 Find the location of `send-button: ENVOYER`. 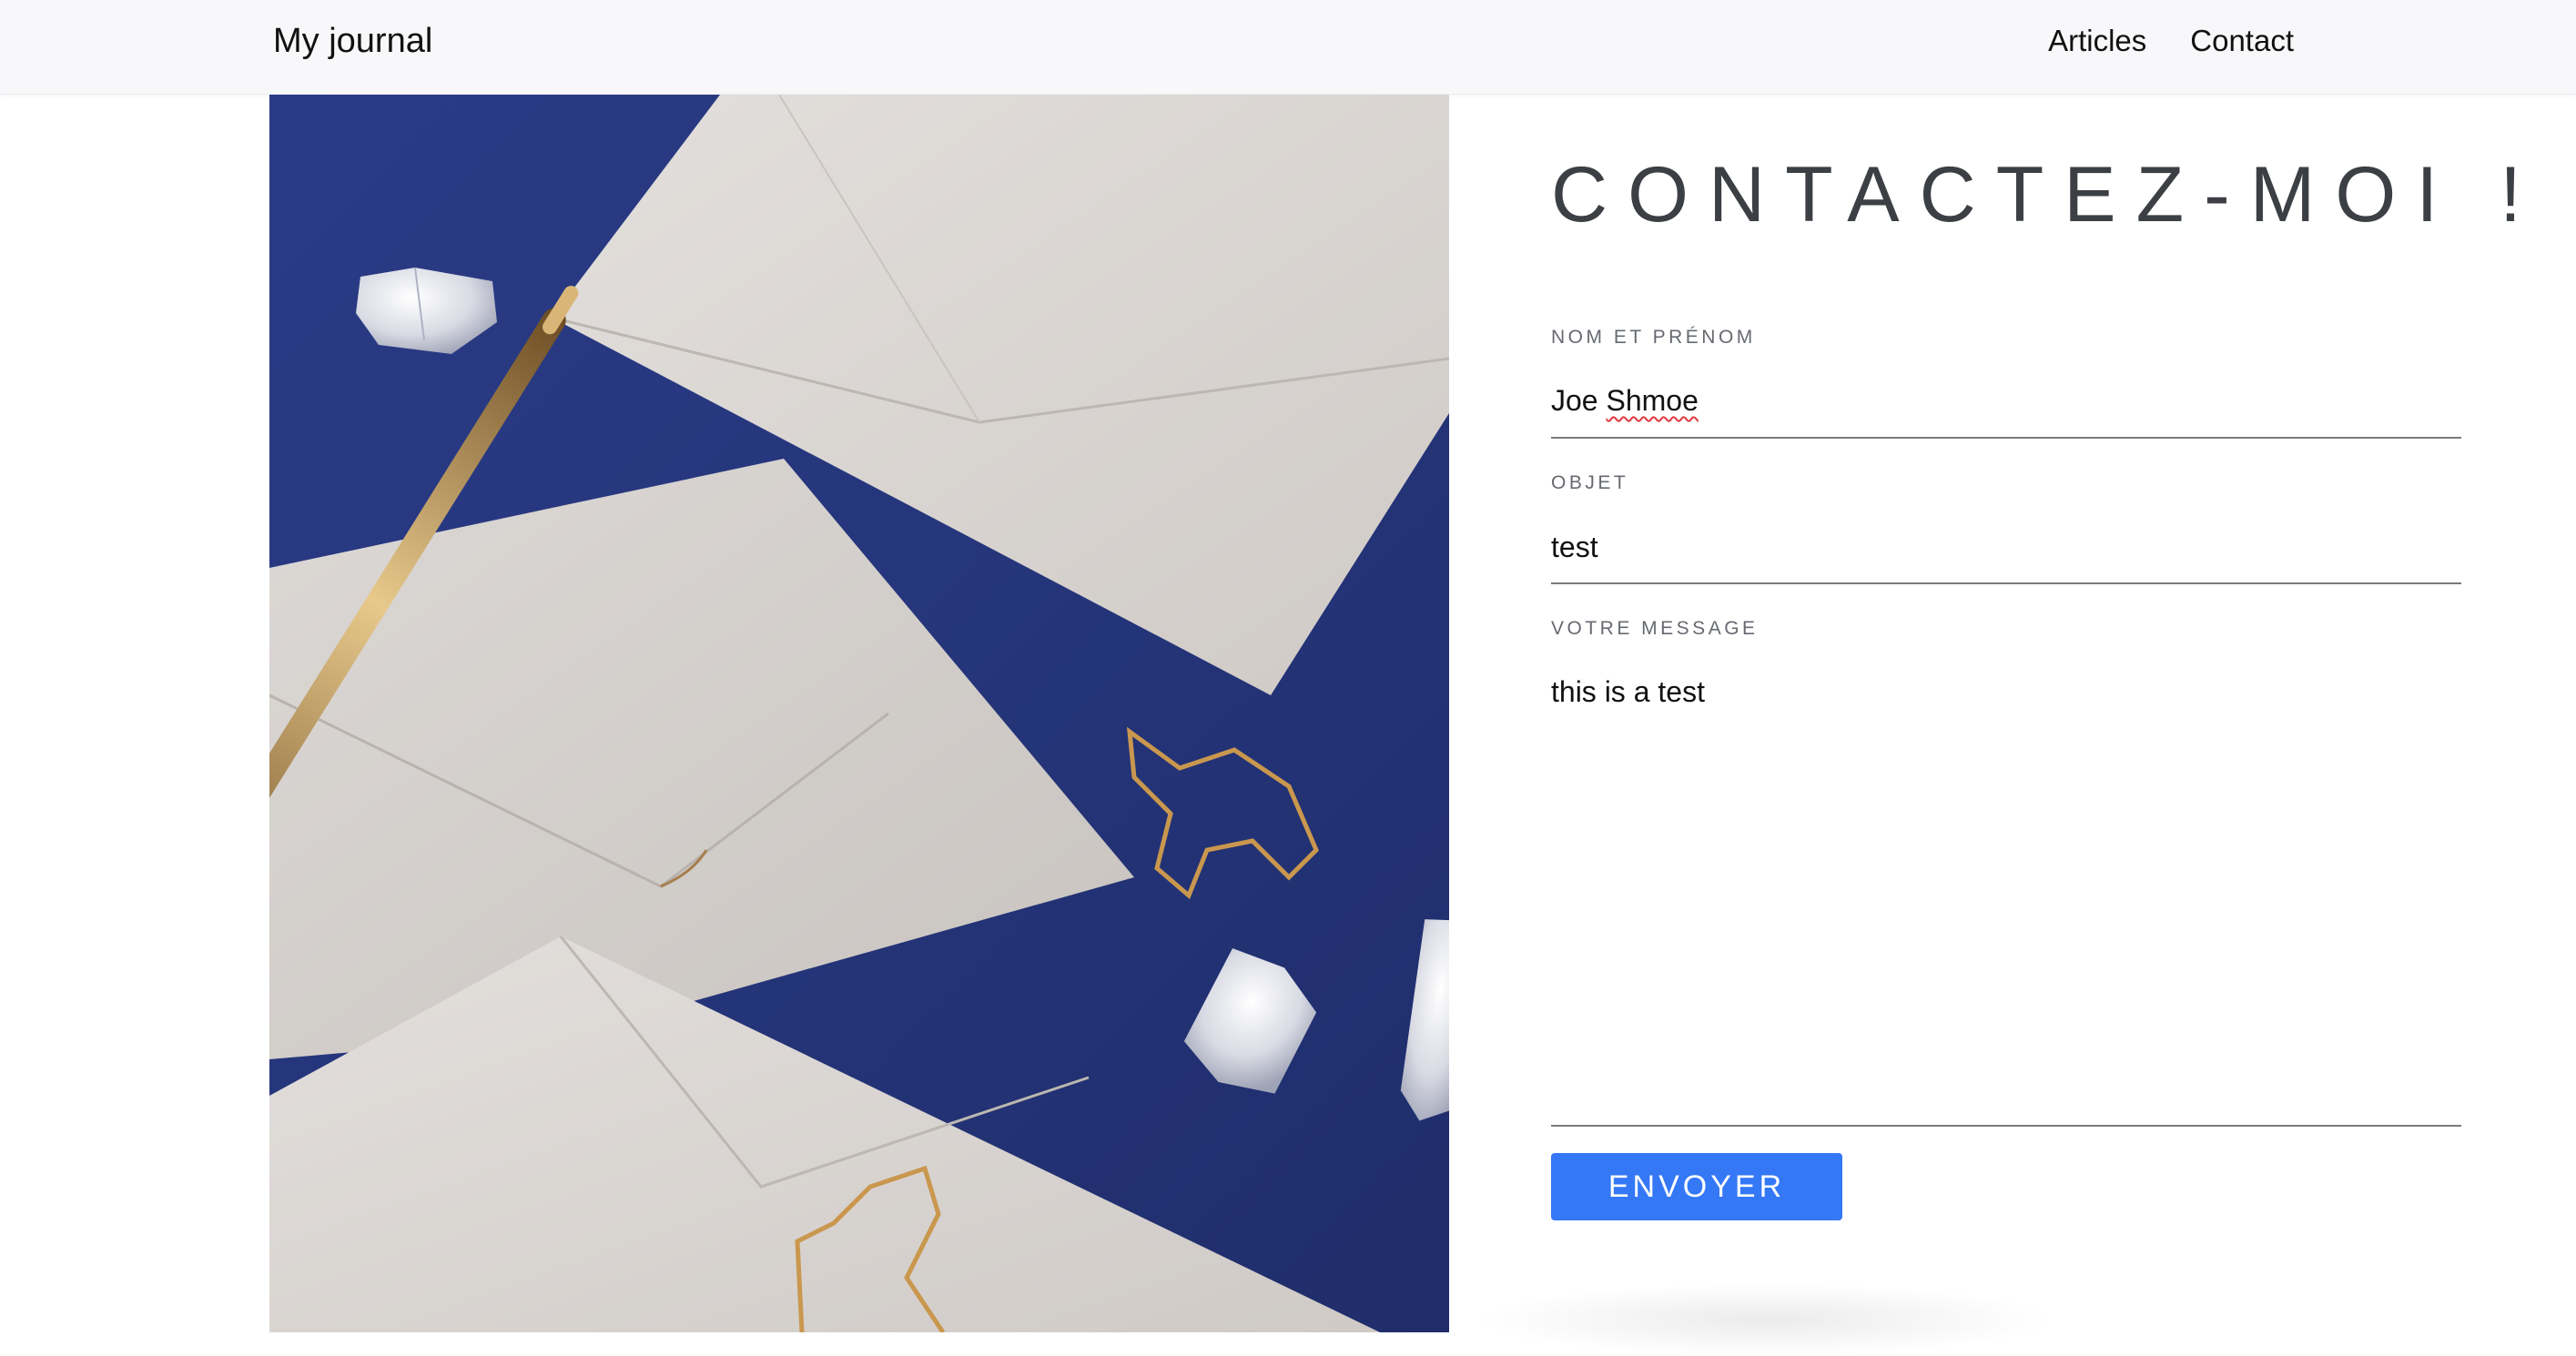

send-button: ENVOYER is located at coordinates (1696, 1186).